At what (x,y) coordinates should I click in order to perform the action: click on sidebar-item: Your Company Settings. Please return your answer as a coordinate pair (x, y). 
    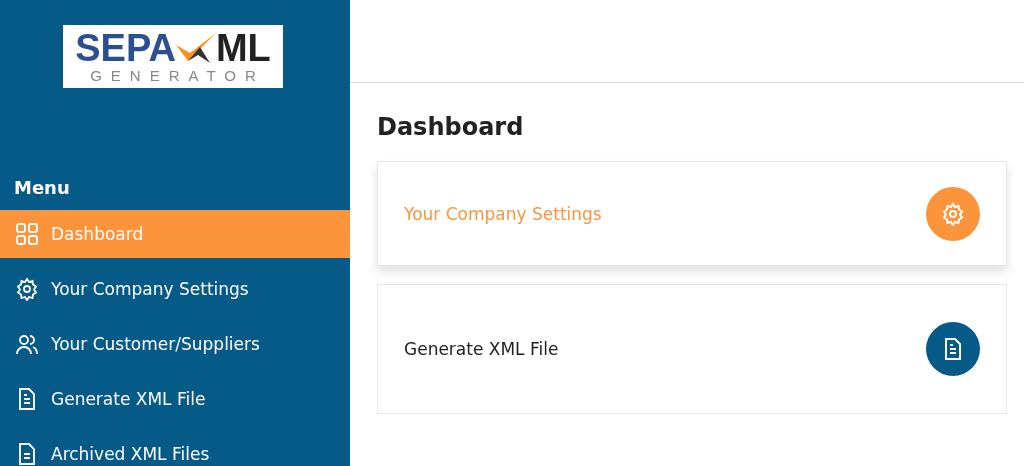
    Looking at the image, I should click on (175, 289).